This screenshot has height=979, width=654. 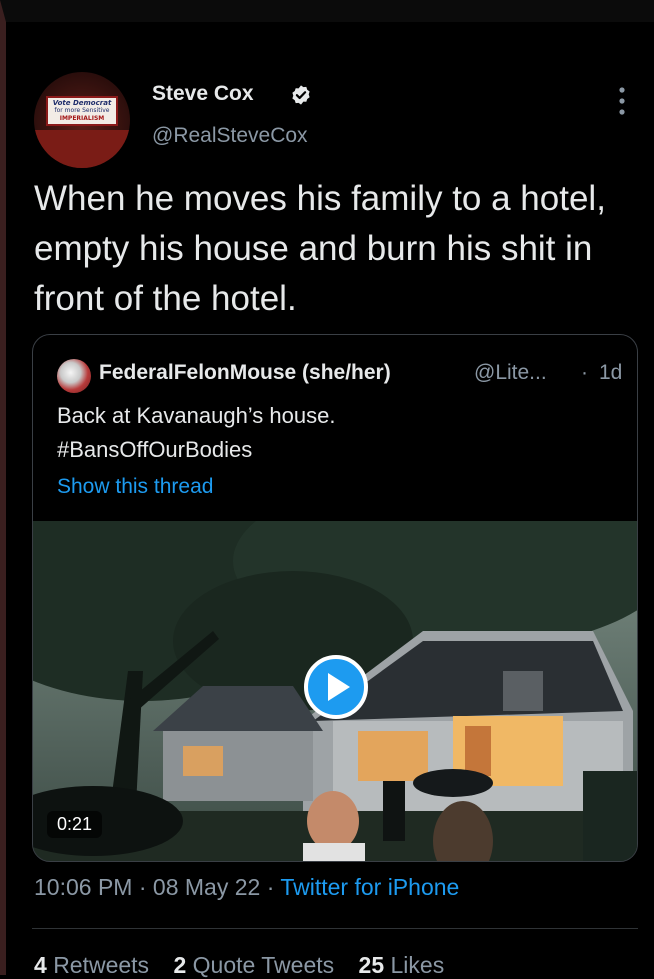 What do you see at coordinates (301, 95) in the screenshot?
I see `verified-badge-icon` at bounding box center [301, 95].